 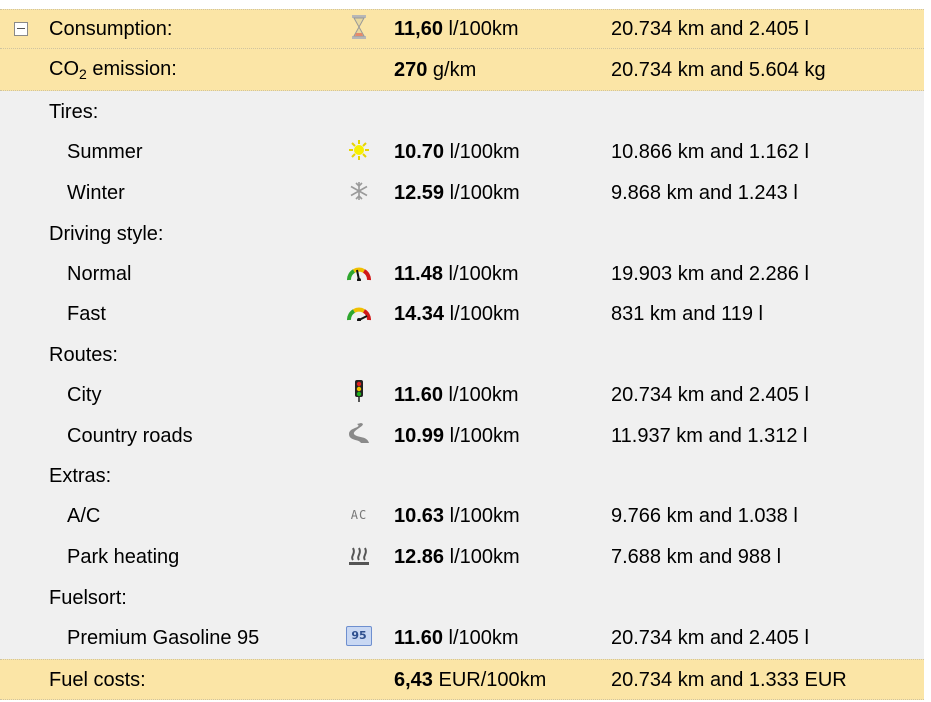 What do you see at coordinates (359, 515) in the screenshot?
I see `ac-icon: AC` at bounding box center [359, 515].